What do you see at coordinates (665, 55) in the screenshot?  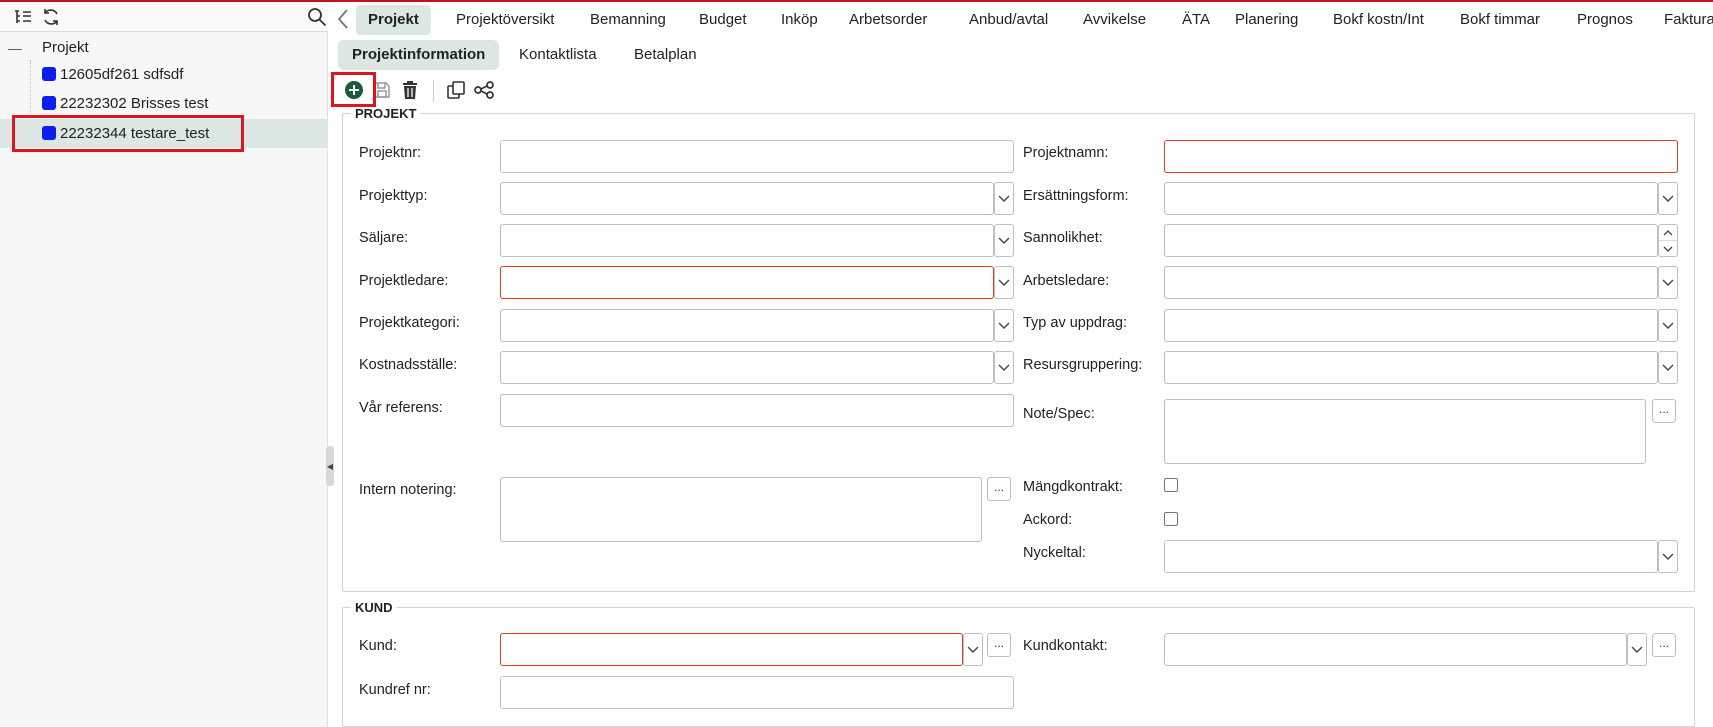 I see `subtab-betalplan: Betalplan` at bounding box center [665, 55].